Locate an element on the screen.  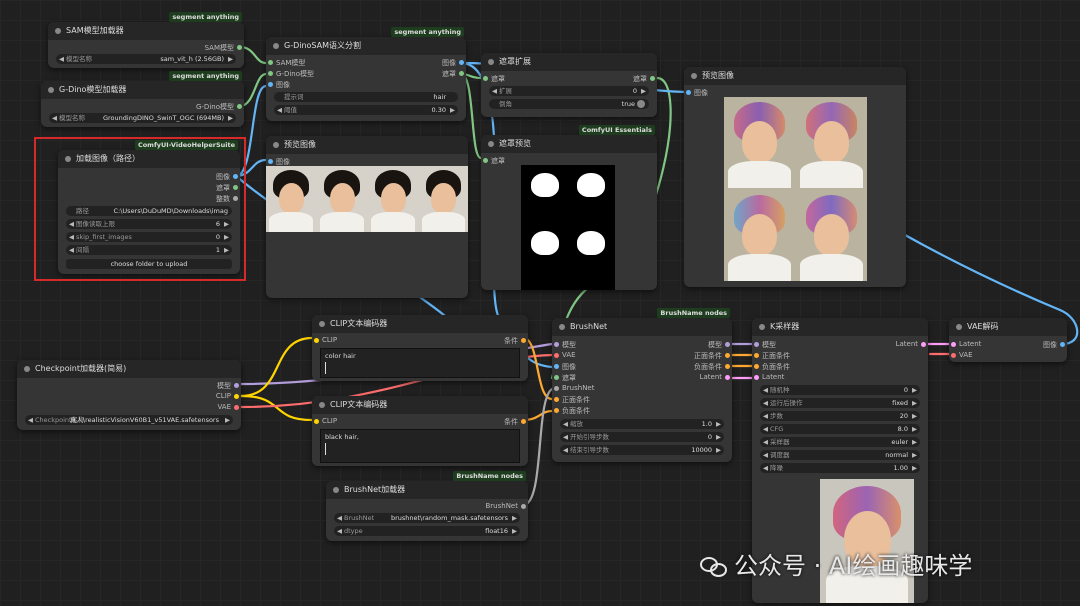
load-images-output-int: 整数 is located at coordinates (227, 199).